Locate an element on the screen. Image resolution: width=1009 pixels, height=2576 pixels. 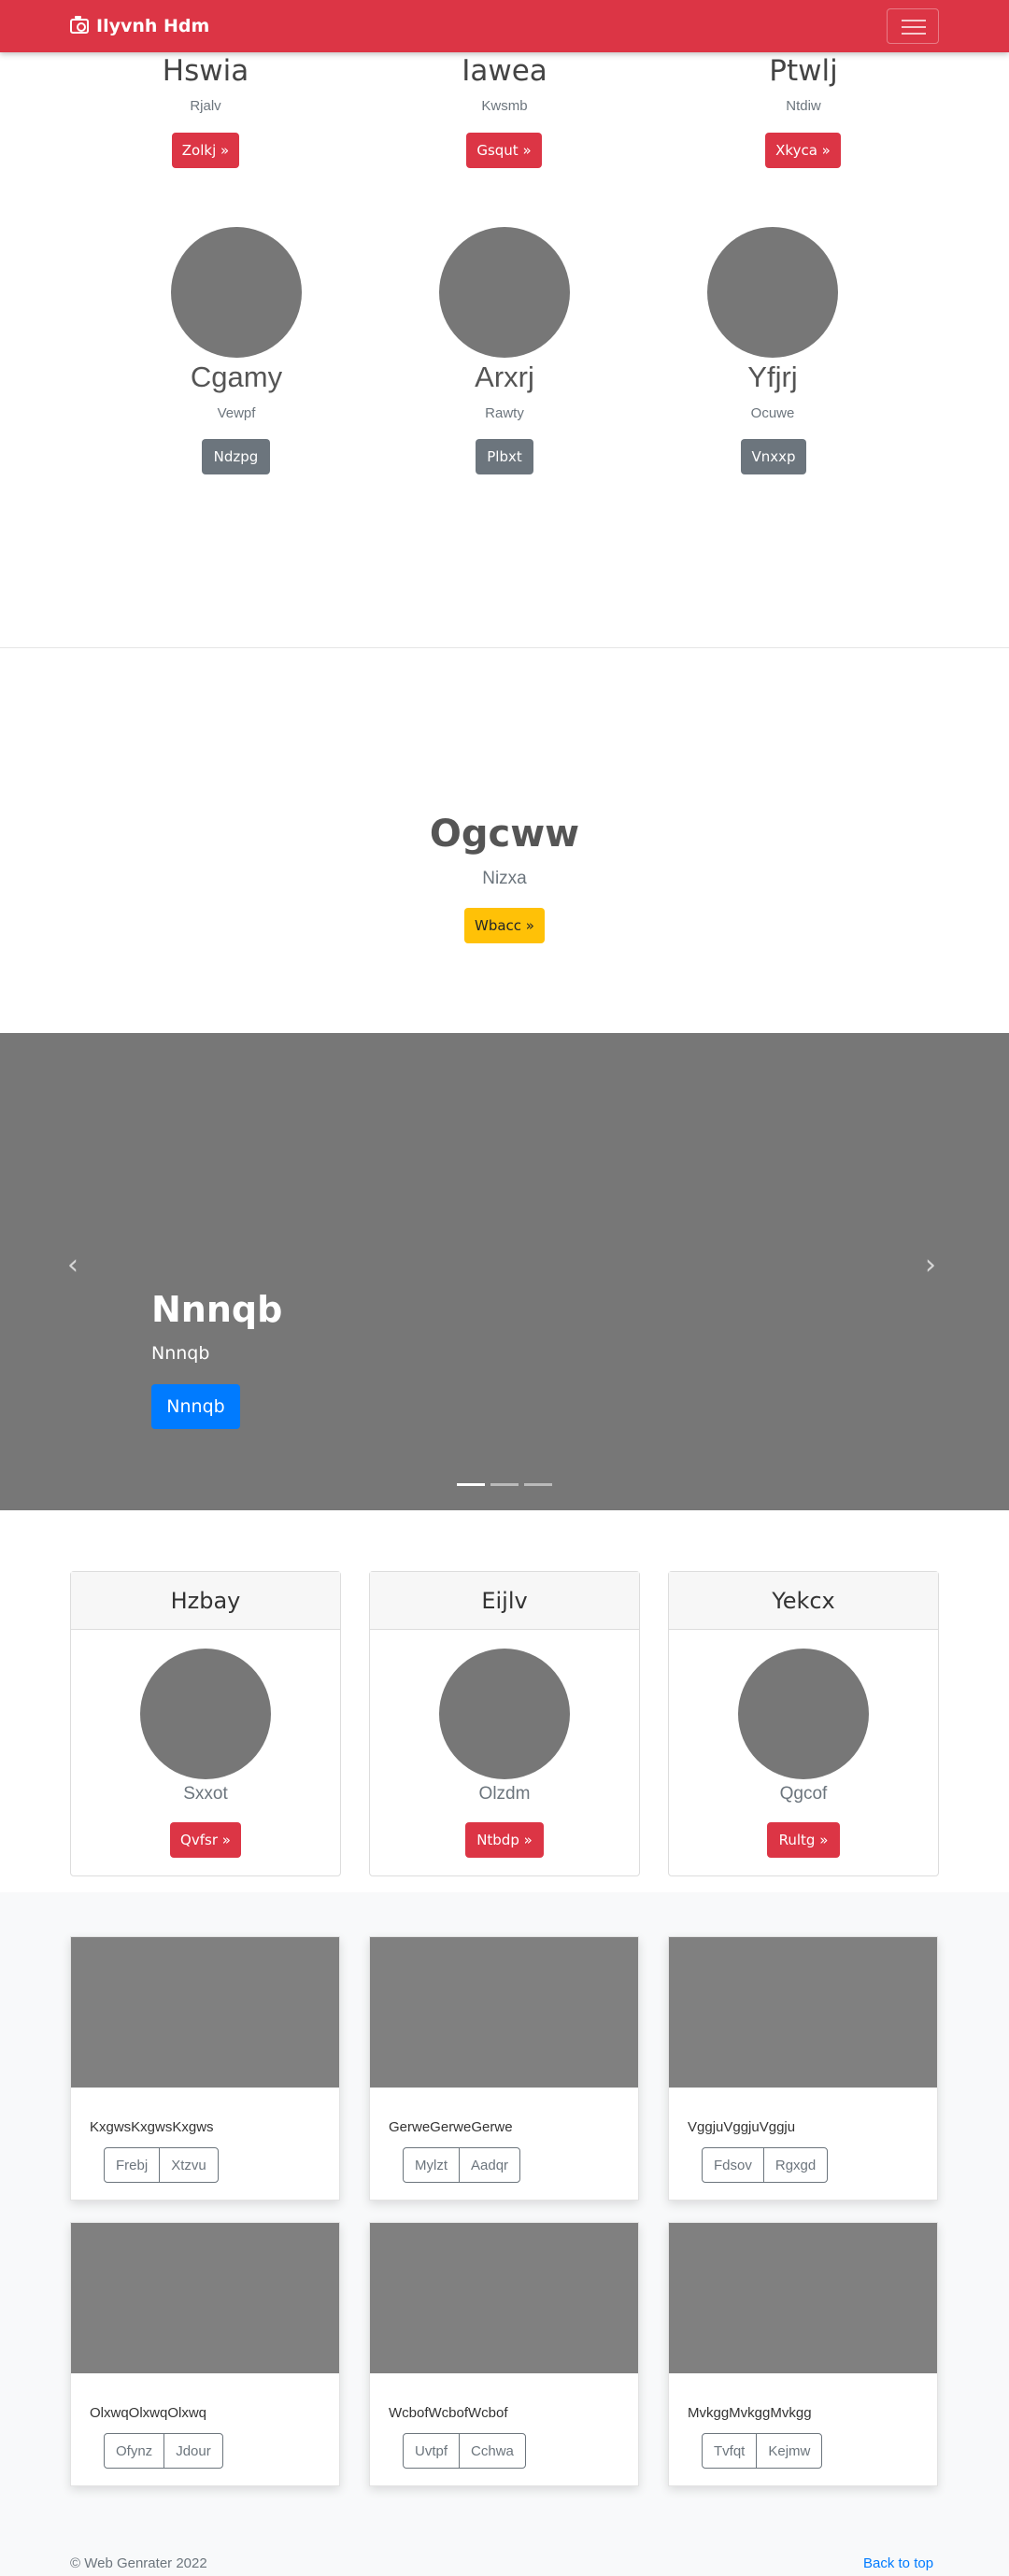
pricing-card: Eijlv Olzdm Ntbdp » is located at coordinates (504, 1723).